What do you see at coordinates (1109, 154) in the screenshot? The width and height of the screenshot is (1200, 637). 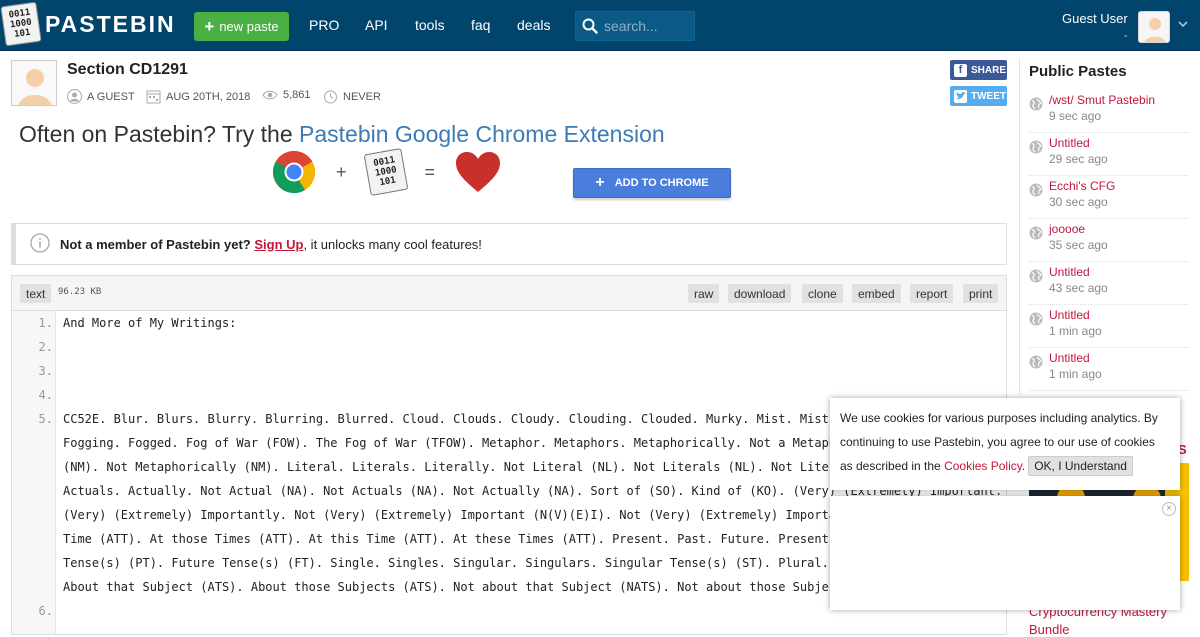 I see `public-paste-item: Untitled 29 sec ago` at bounding box center [1109, 154].